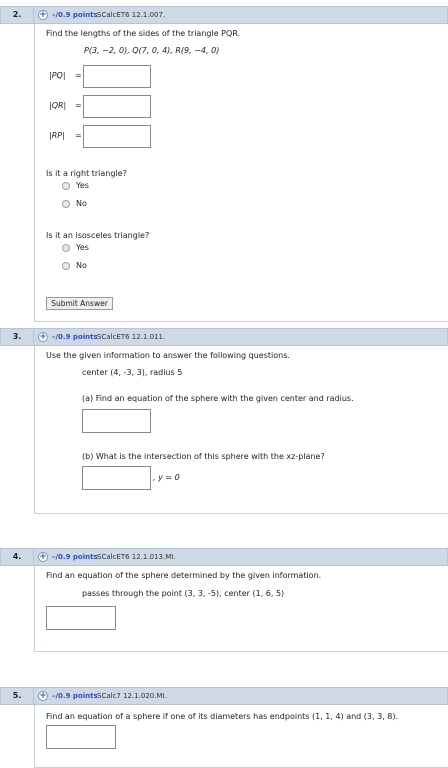 Image resolution: width=448 pixels, height=768 pixels. Describe the element at coordinates (241, 15) in the screenshot. I see `question-header: + –/0.9 points SCalcET6 12.1.007.` at that location.